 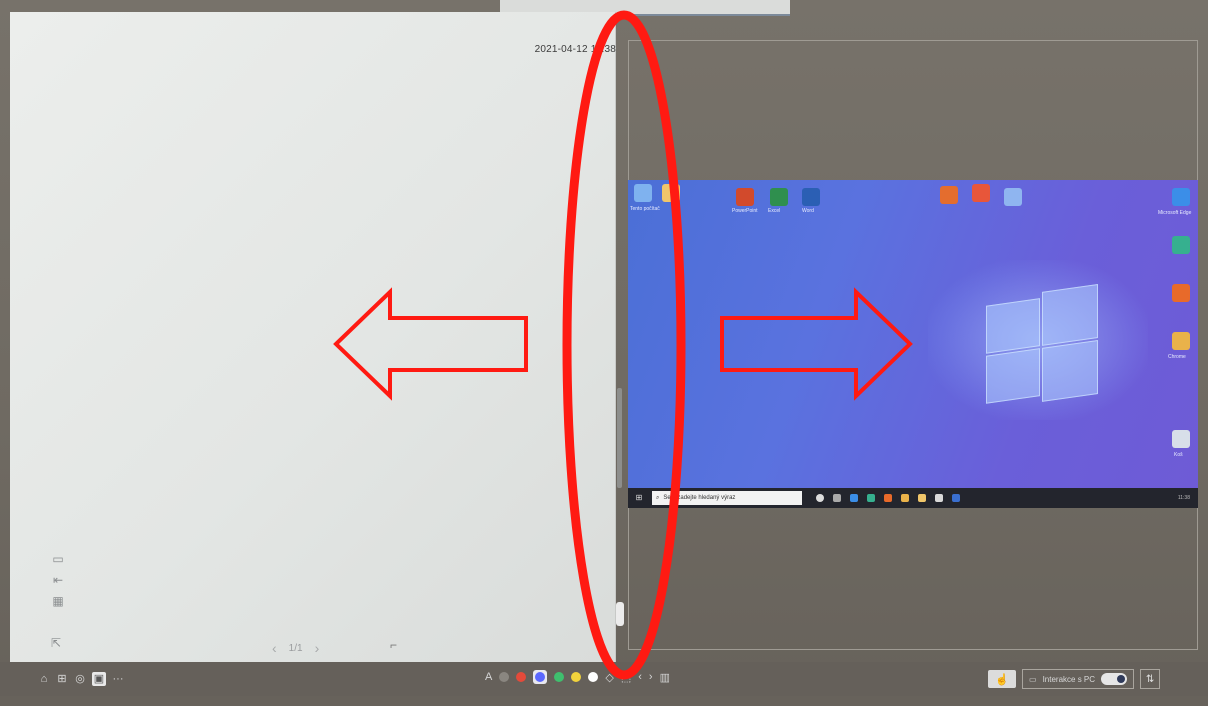 What do you see at coordinates (1181, 245) in the screenshot?
I see `edge-new-icon` at bounding box center [1181, 245].